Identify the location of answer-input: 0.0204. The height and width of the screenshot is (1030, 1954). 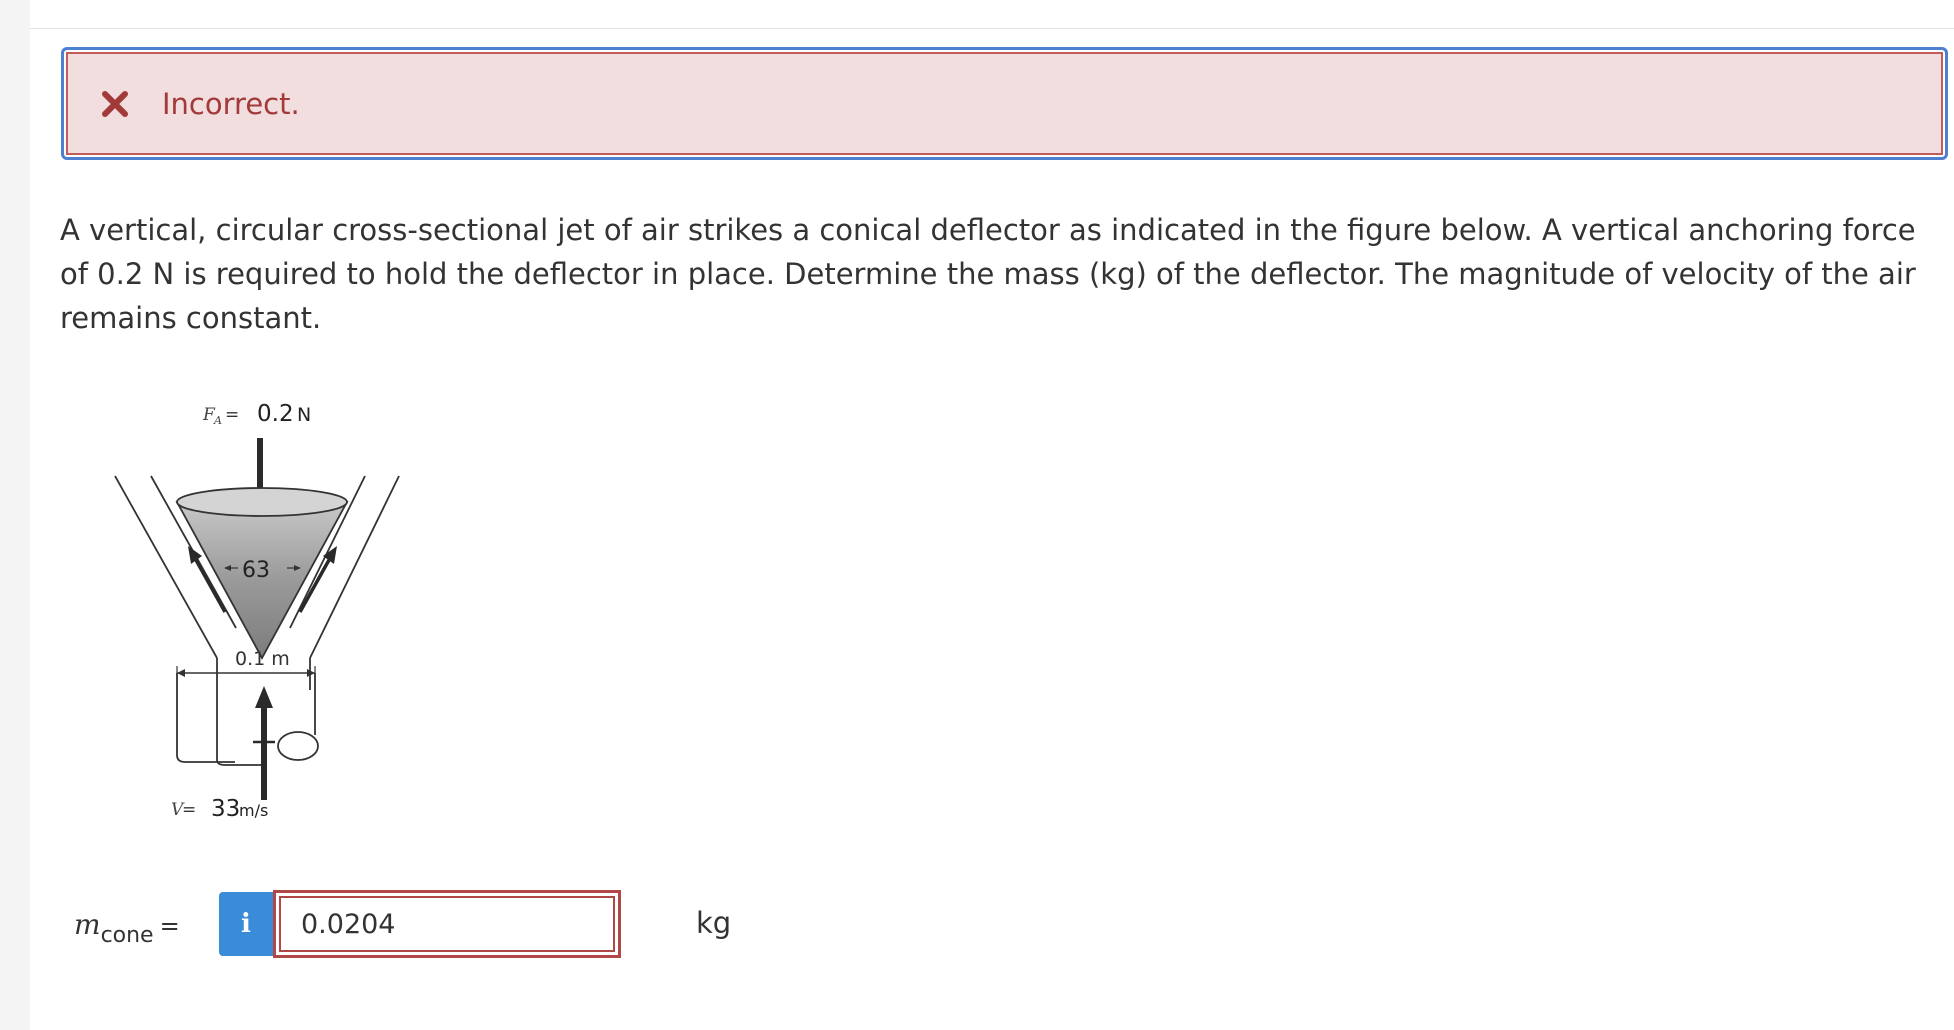
(447, 924).